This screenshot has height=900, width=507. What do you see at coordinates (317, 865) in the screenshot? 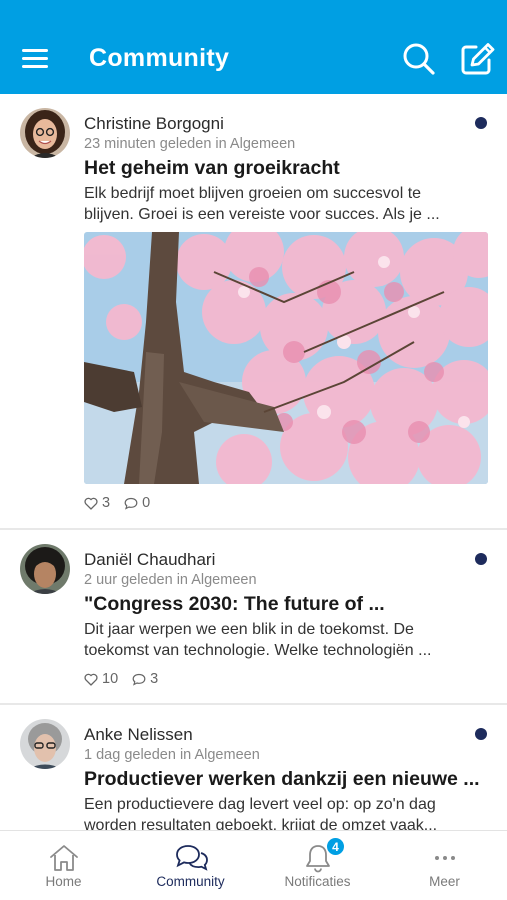
I see `tab-notifications: Notificaties` at bounding box center [317, 865].